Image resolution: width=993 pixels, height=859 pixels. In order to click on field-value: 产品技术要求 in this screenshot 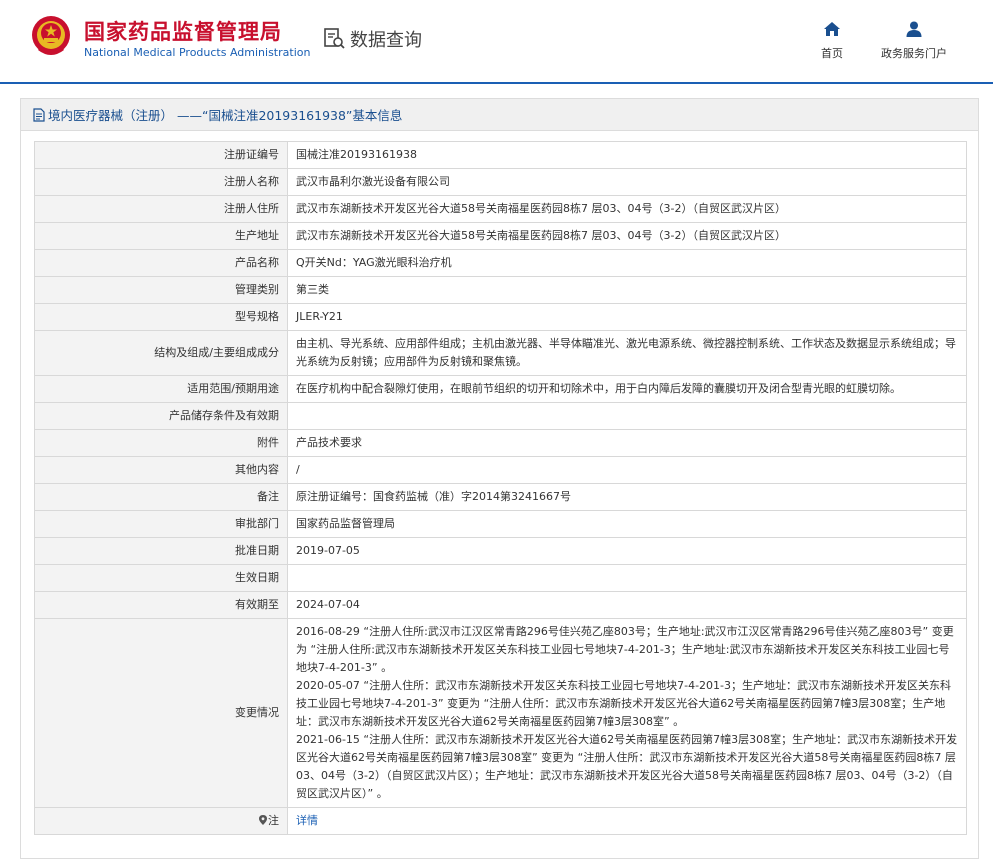, I will do `click(627, 443)`.